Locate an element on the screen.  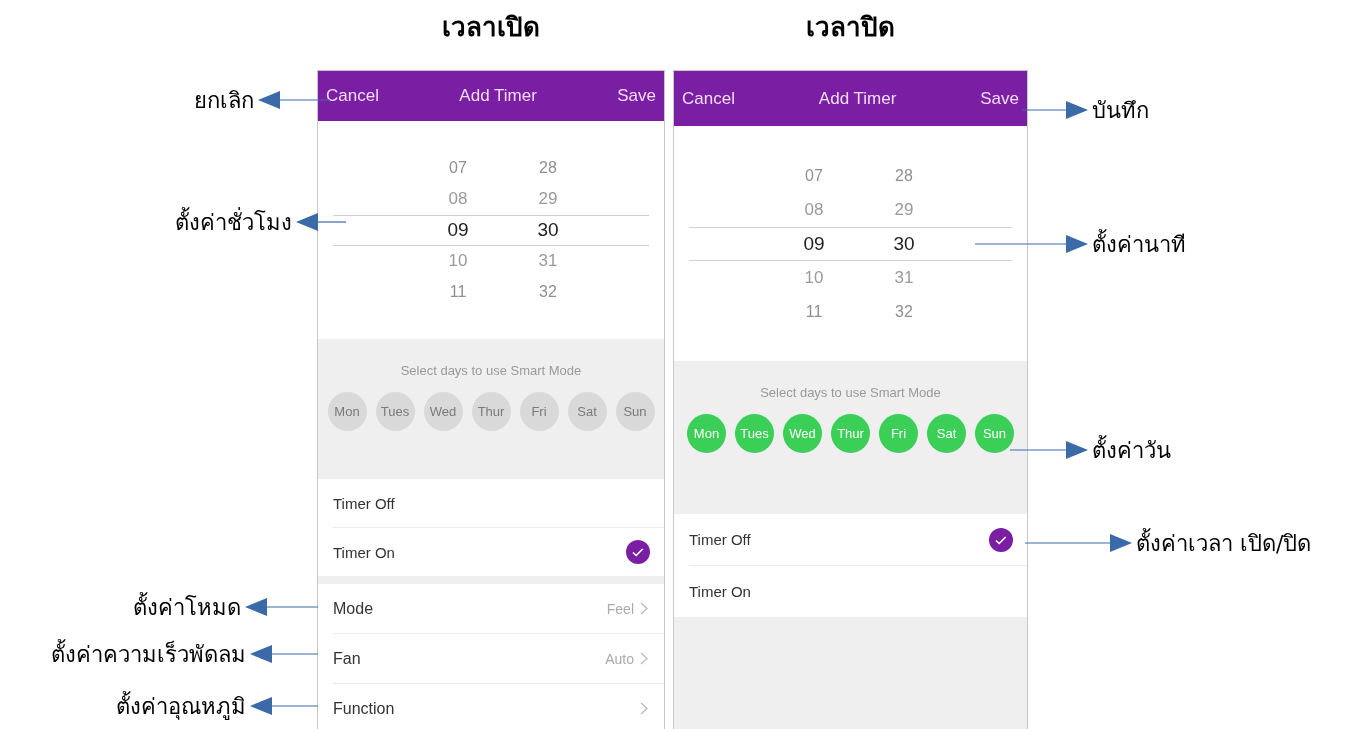
annotation-label: ตั้งค่าชั่วโมง is located at coordinates (233, 221).